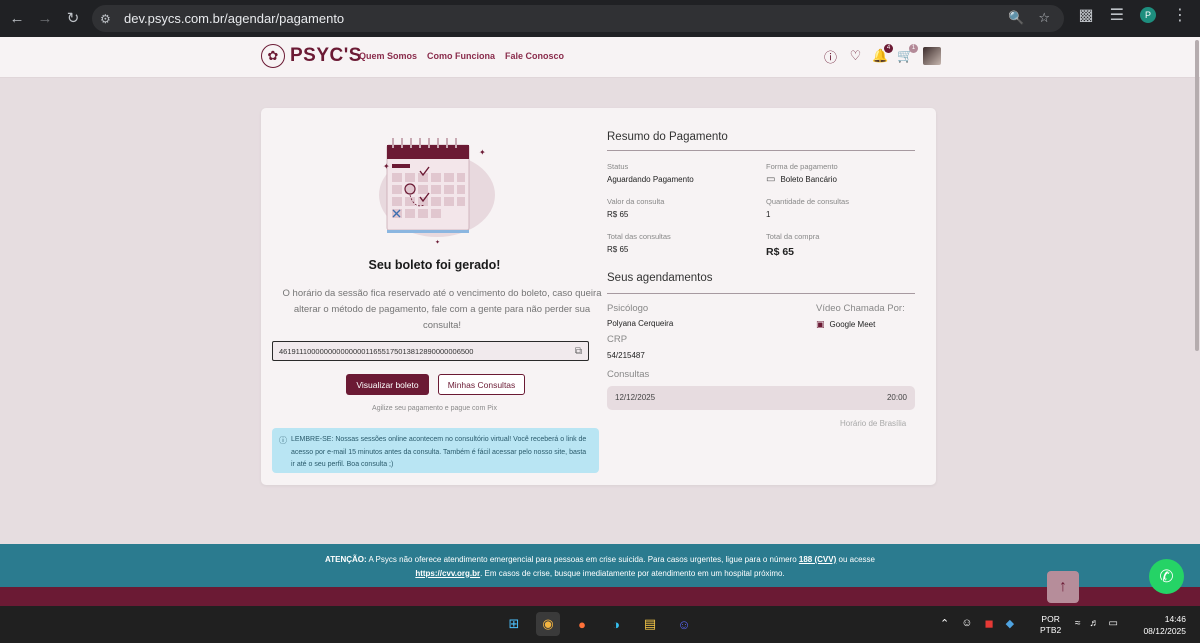 The height and width of the screenshot is (643, 1200). Describe the element at coordinates (514, 624) in the screenshot. I see `windows-start-icon: ⊞` at that location.